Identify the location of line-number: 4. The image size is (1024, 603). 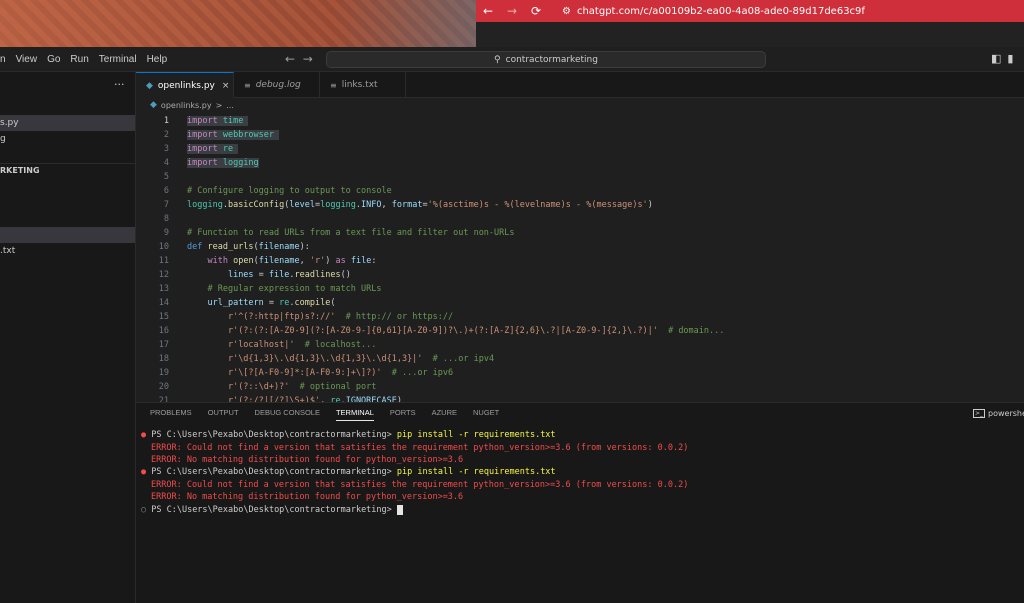
(166, 163).